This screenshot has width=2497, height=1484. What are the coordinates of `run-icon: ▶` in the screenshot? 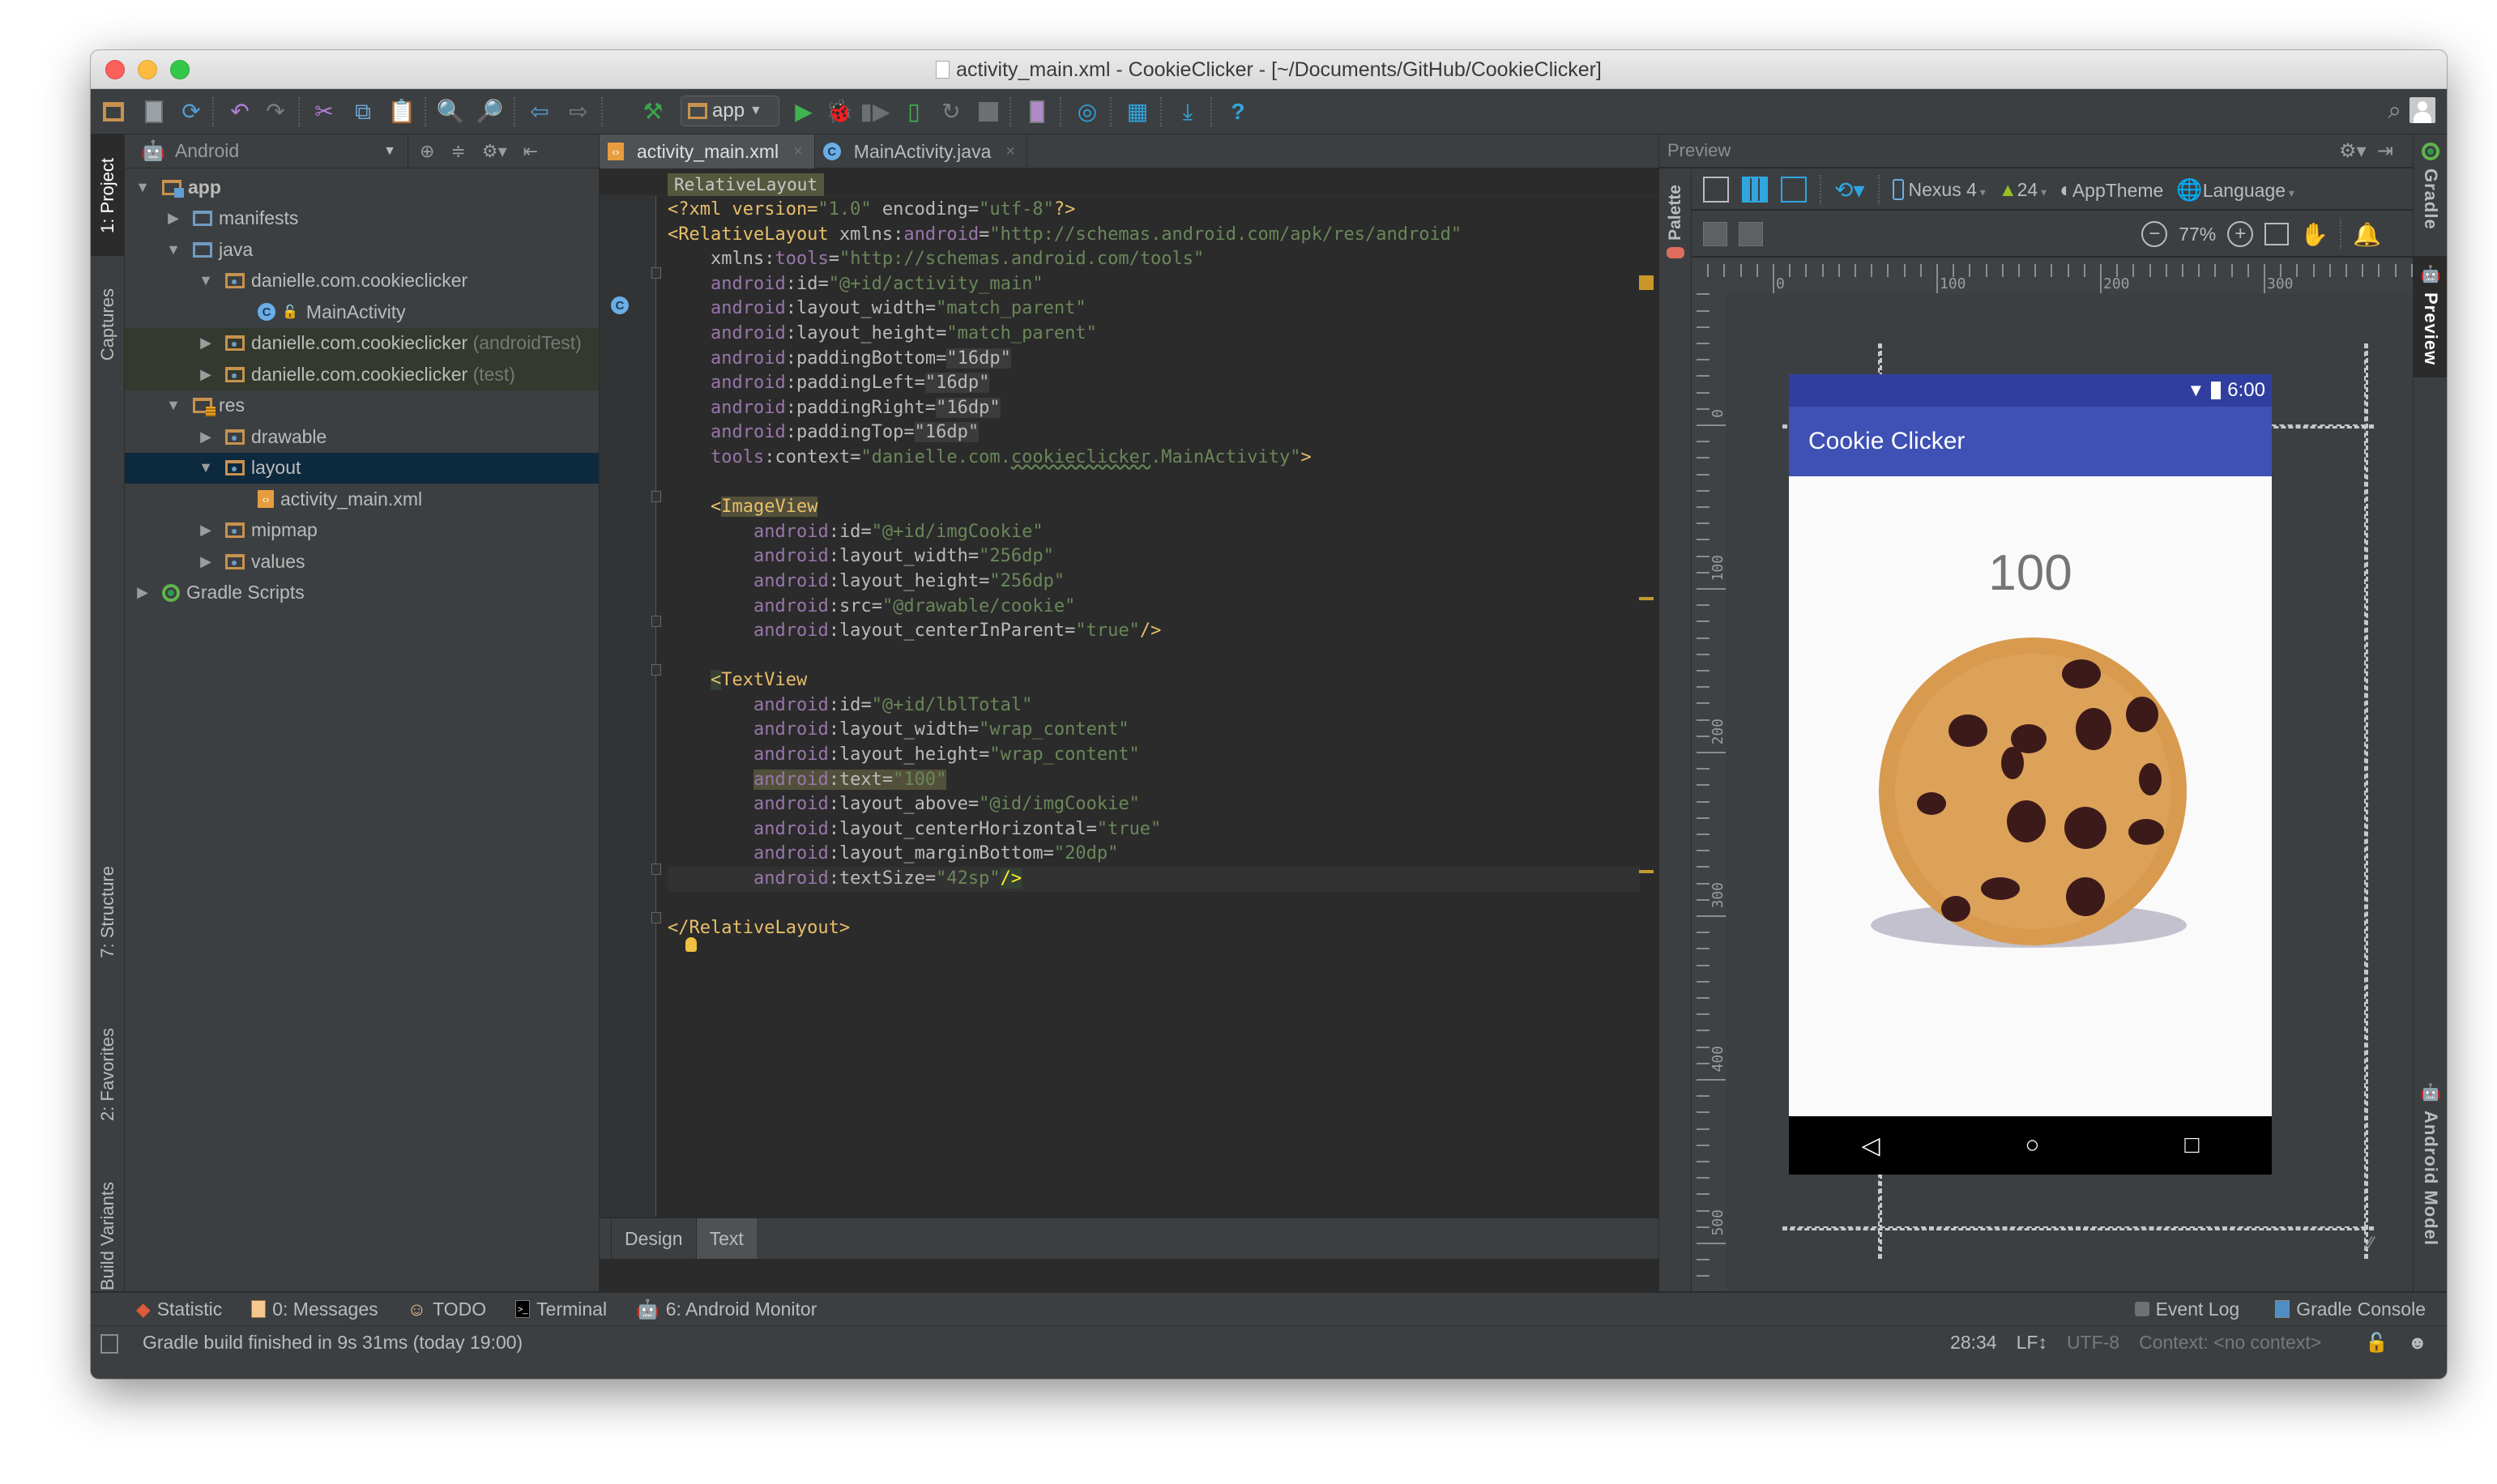 It's located at (803, 111).